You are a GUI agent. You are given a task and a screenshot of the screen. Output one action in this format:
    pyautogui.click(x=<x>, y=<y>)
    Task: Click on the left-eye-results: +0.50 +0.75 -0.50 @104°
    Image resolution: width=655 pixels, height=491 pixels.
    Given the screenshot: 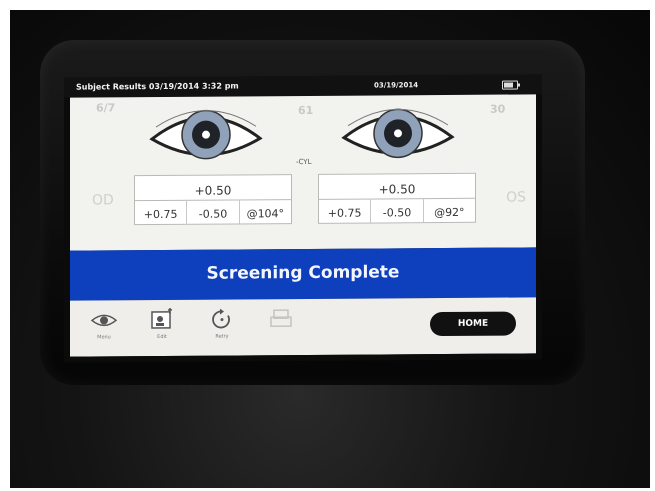 What is the action you would take?
    pyautogui.click(x=213, y=200)
    